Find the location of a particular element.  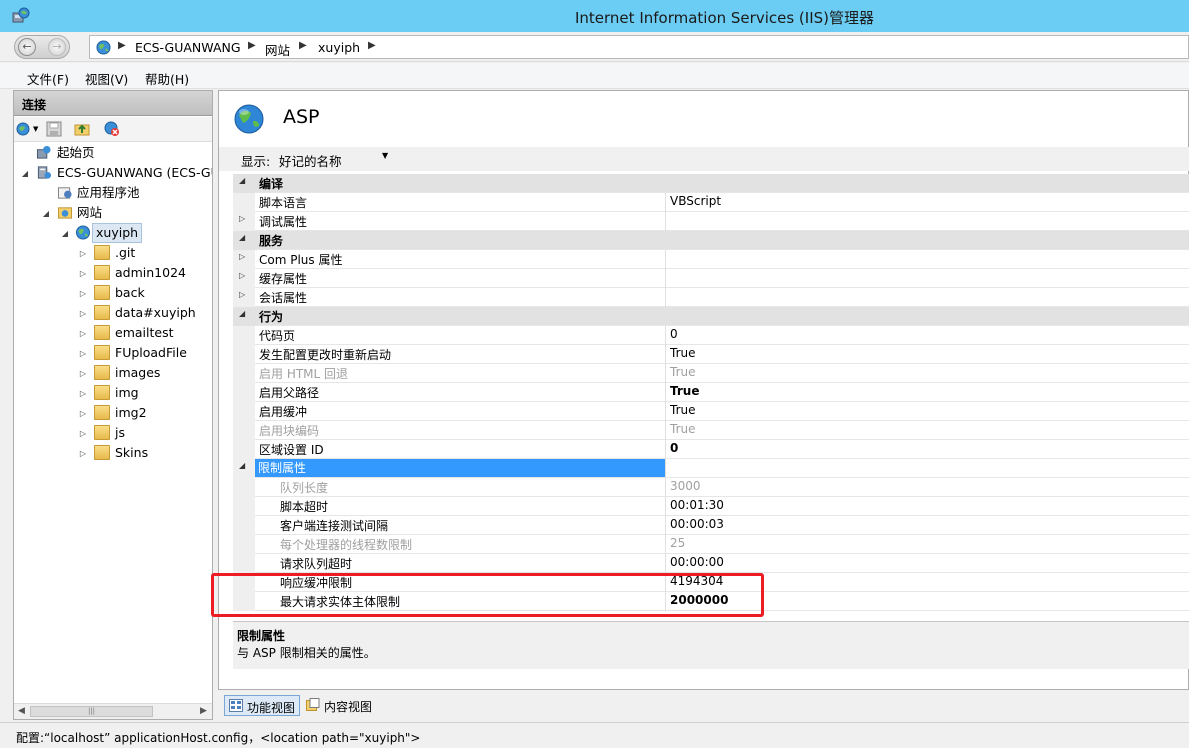

property-row: 最大请求实体主体限制 2000000 is located at coordinates (711, 601).